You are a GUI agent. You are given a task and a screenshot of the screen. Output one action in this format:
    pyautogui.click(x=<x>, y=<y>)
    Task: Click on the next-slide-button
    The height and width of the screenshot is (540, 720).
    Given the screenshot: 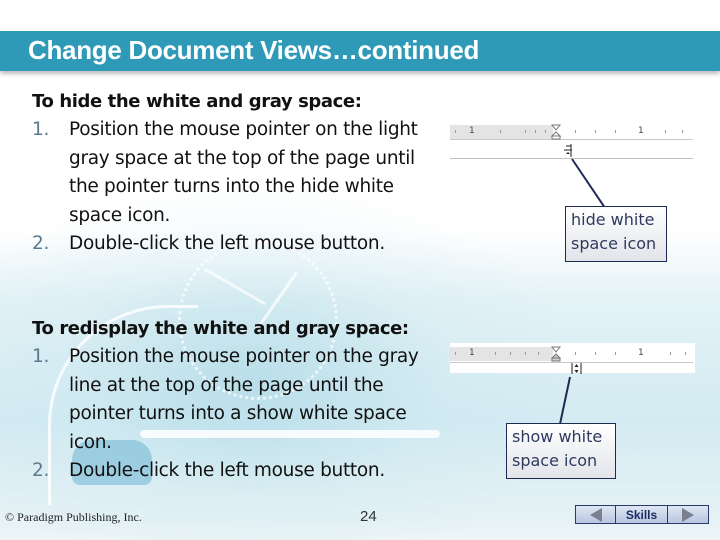 What is the action you would take?
    pyautogui.click(x=688, y=514)
    